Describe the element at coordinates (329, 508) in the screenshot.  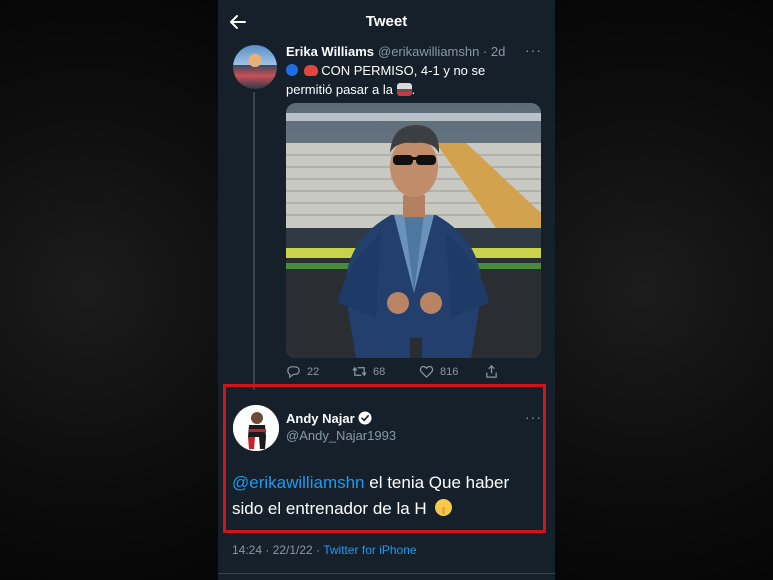
I see `reply-text-line-2: sido el entrenador de la H` at that location.